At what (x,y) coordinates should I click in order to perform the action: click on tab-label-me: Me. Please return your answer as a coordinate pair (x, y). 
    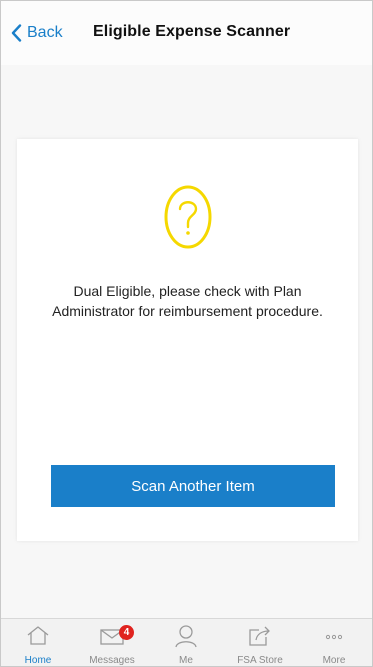
    Looking at the image, I should click on (186, 660).